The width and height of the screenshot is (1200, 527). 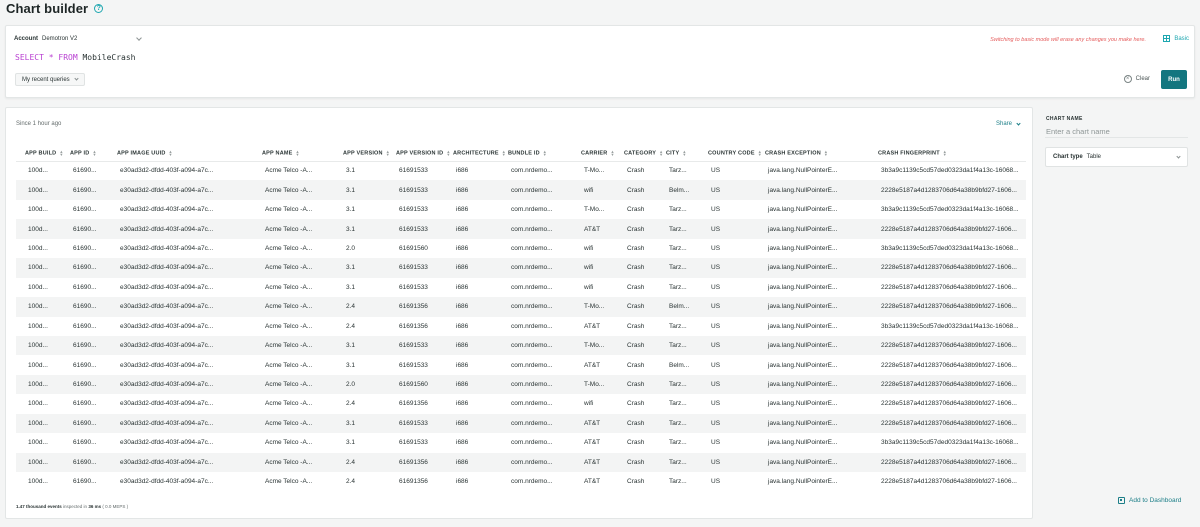 What do you see at coordinates (1167, 38) in the screenshot?
I see `grid-icon` at bounding box center [1167, 38].